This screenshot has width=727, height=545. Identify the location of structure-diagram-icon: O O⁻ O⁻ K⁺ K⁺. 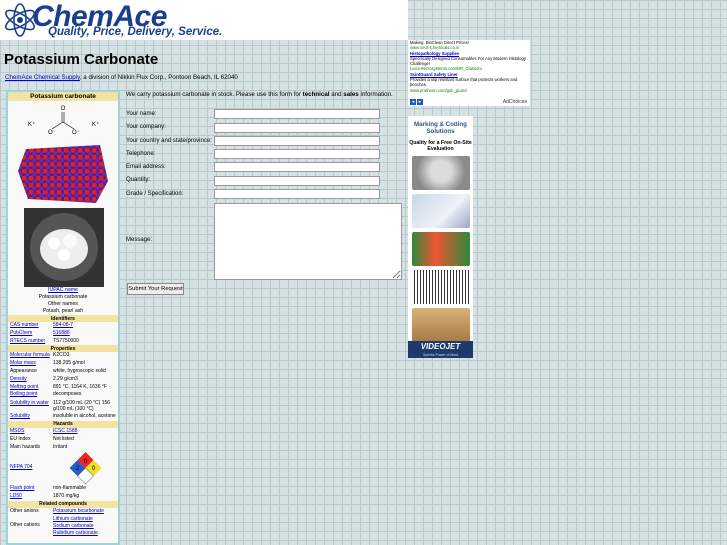
(63, 121).